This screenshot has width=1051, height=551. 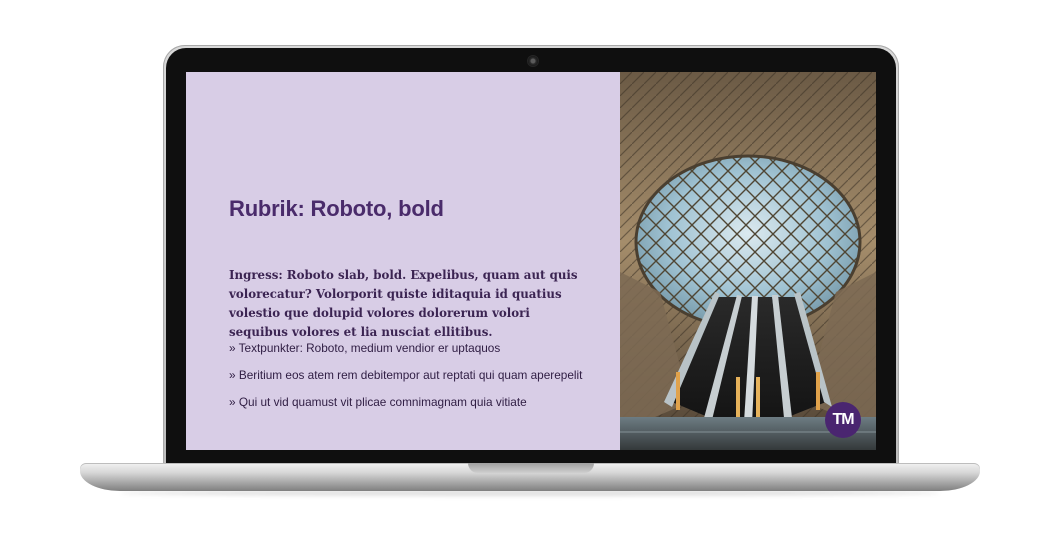 I want to click on slide-title: Rubrik: Roboto, bold, so click(x=336, y=208).